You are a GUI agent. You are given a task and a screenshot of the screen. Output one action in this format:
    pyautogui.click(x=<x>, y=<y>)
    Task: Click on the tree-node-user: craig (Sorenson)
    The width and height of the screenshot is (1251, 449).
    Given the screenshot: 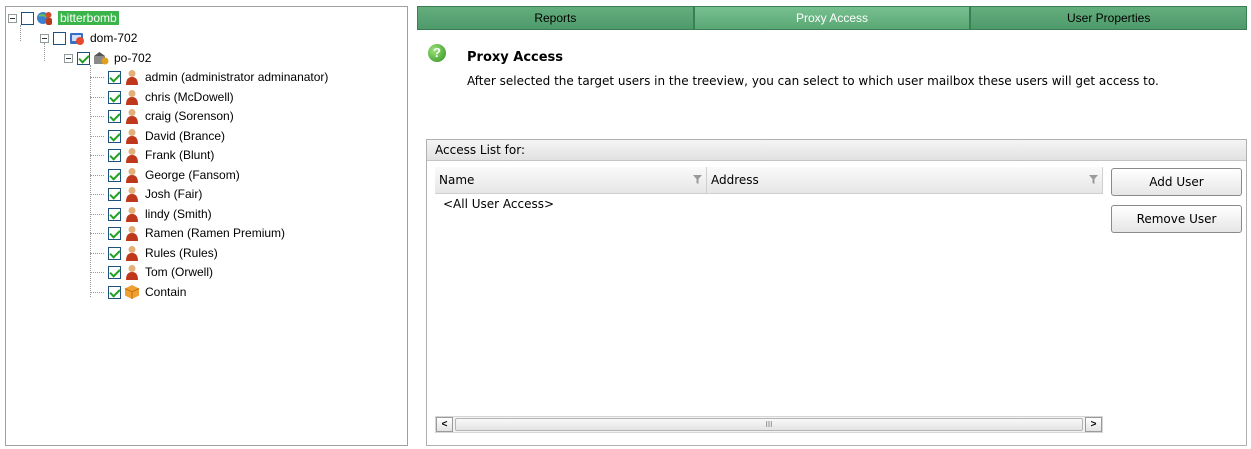 What is the action you would take?
    pyautogui.click(x=171, y=116)
    